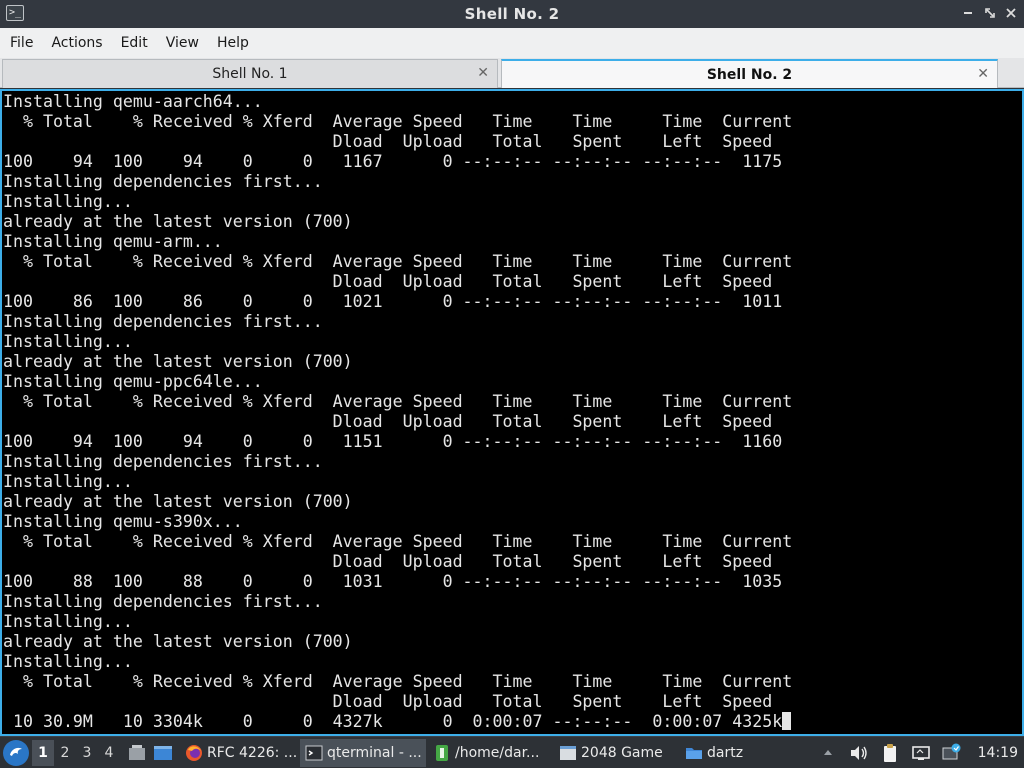  I want to click on task-label: dartz, so click(725, 752).